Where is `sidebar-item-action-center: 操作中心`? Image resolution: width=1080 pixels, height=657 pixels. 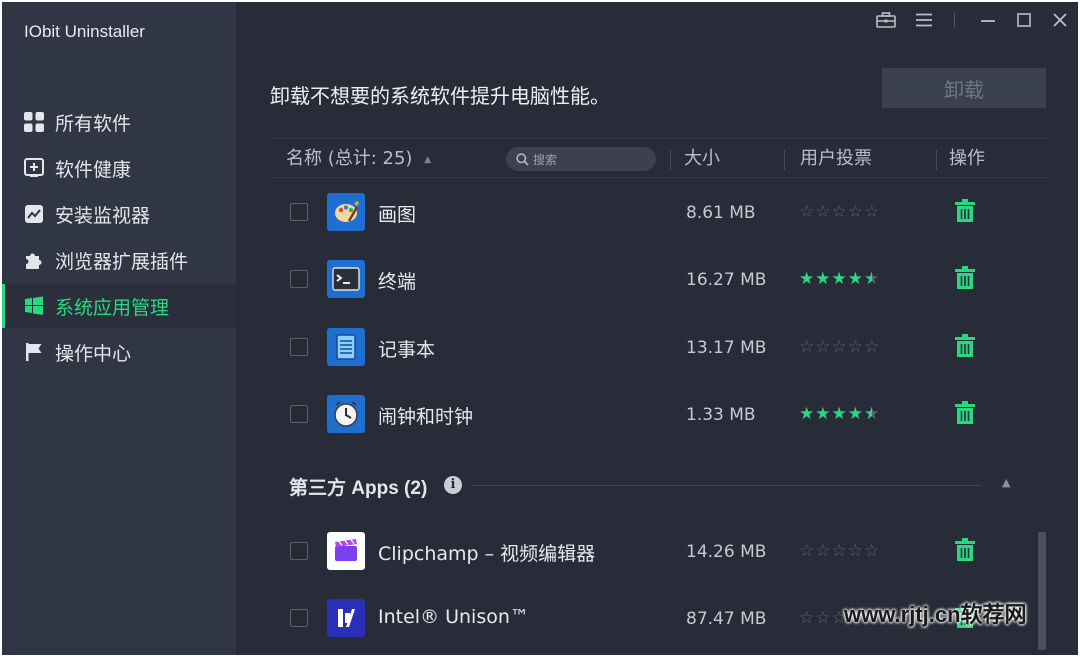
sidebar-item-action-center: 操作中心 is located at coordinates (119, 352).